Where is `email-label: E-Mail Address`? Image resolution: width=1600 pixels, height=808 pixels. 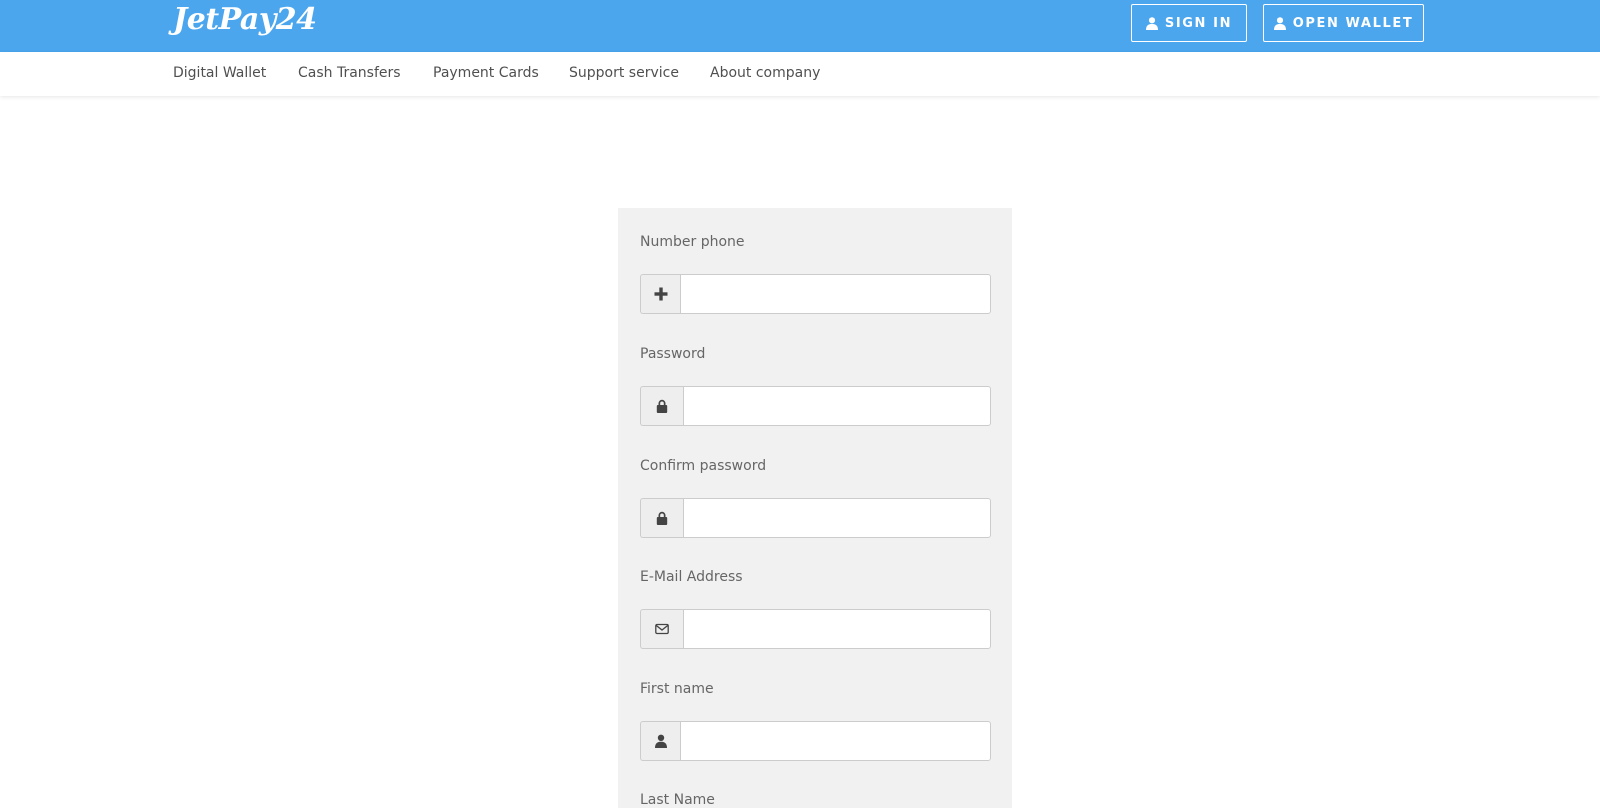
email-label: E-Mail Address is located at coordinates (691, 577).